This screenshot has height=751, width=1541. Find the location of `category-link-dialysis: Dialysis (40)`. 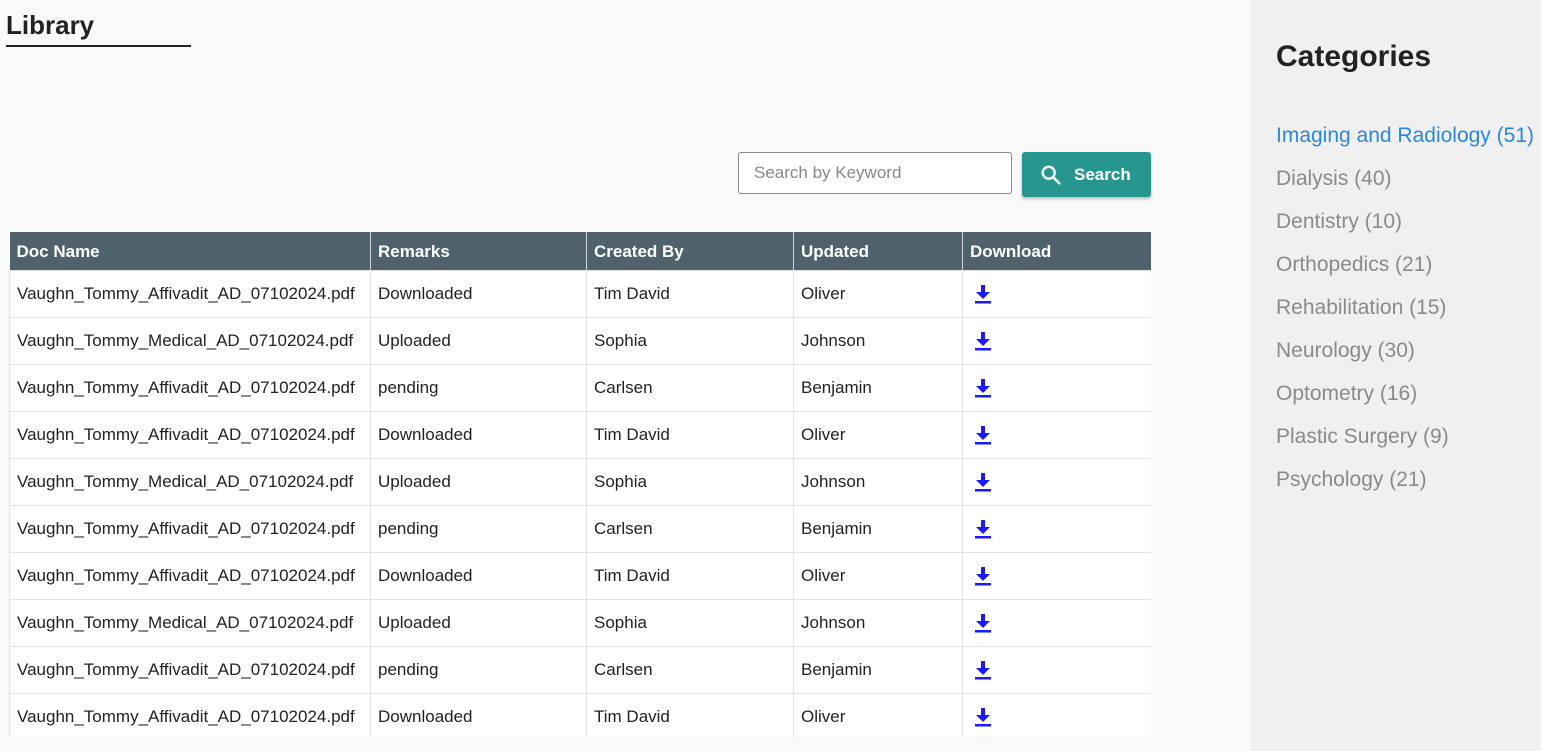

category-link-dialysis: Dialysis (40) is located at coordinates (1405, 184).